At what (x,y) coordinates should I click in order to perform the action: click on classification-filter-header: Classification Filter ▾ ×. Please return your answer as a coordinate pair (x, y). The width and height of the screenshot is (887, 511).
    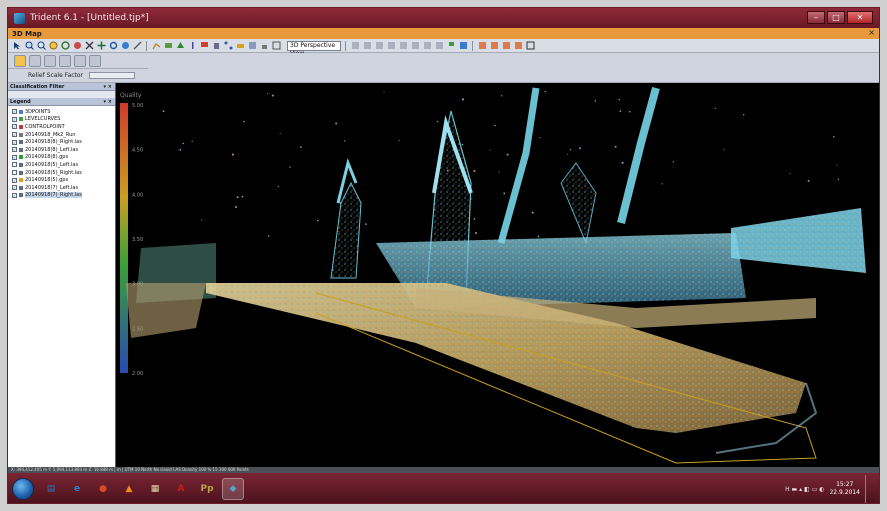
    Looking at the image, I should click on (61, 87).